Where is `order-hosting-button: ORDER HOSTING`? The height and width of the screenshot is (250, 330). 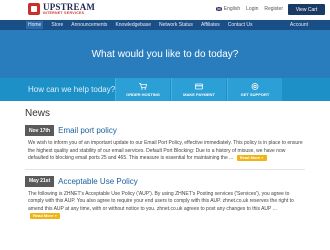
order-hosting-button: ORDER HOSTING is located at coordinates (142, 89).